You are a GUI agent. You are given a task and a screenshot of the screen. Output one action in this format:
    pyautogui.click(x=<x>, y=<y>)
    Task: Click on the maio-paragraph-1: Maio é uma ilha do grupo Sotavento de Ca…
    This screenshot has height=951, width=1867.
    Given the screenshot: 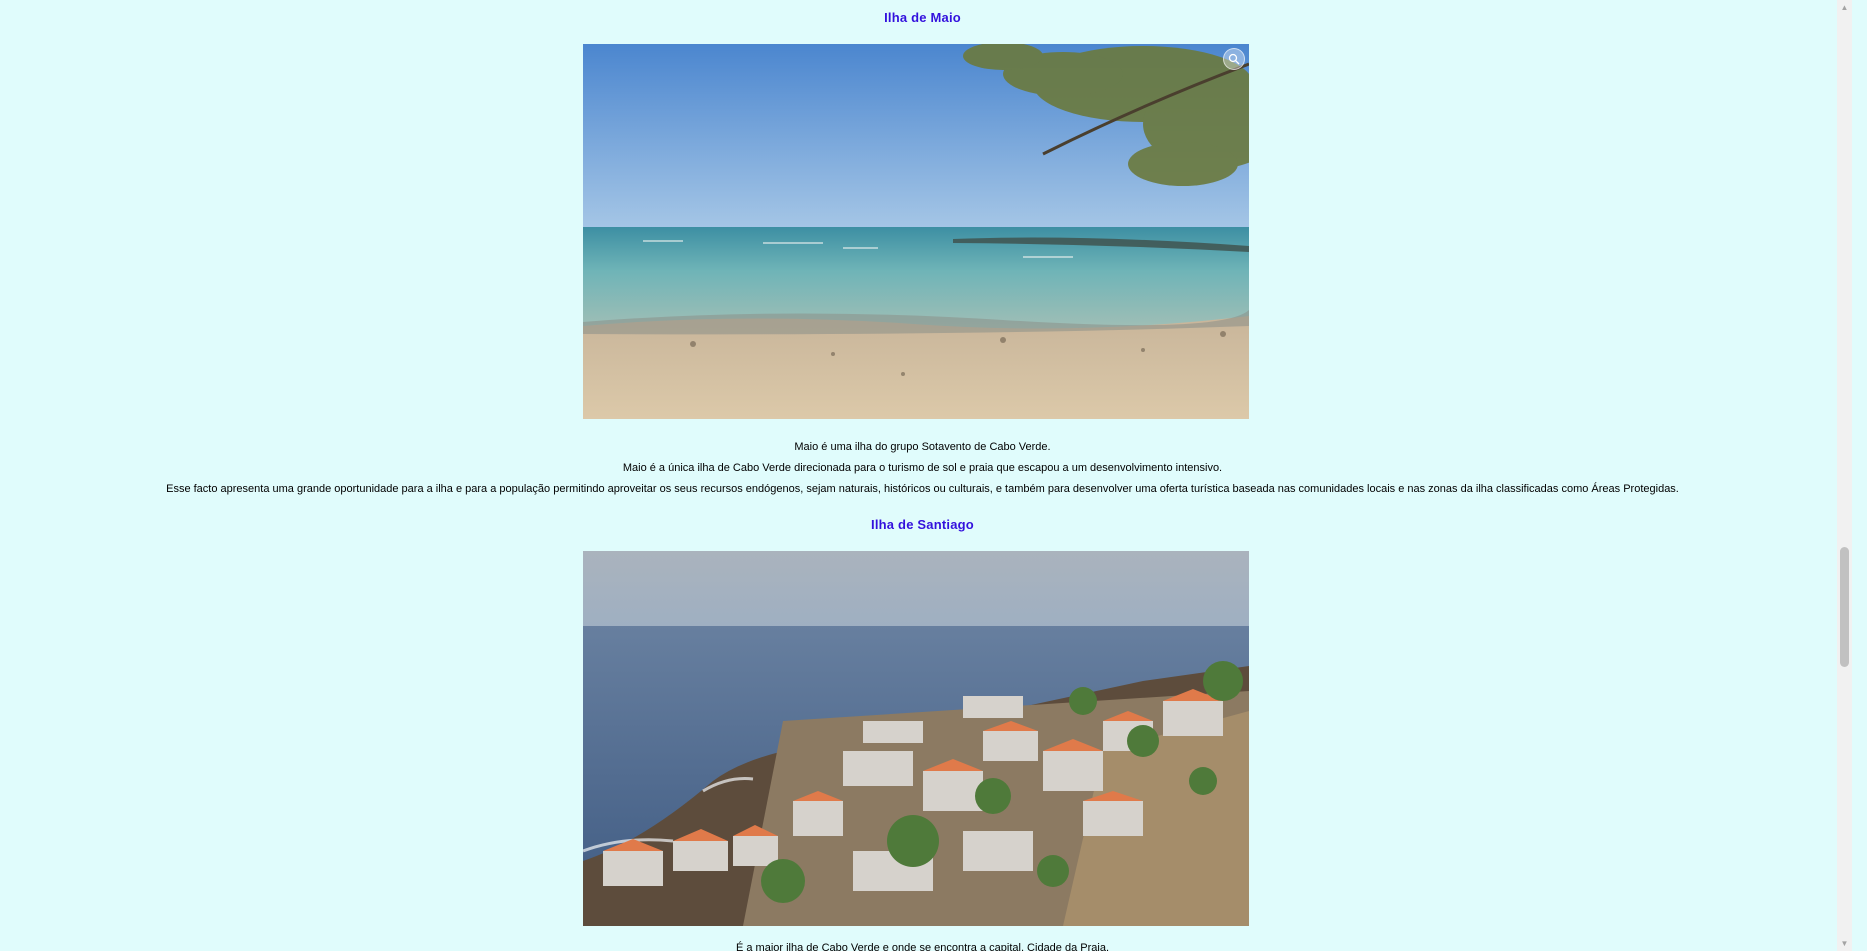 What is the action you would take?
    pyautogui.click(x=922, y=447)
    